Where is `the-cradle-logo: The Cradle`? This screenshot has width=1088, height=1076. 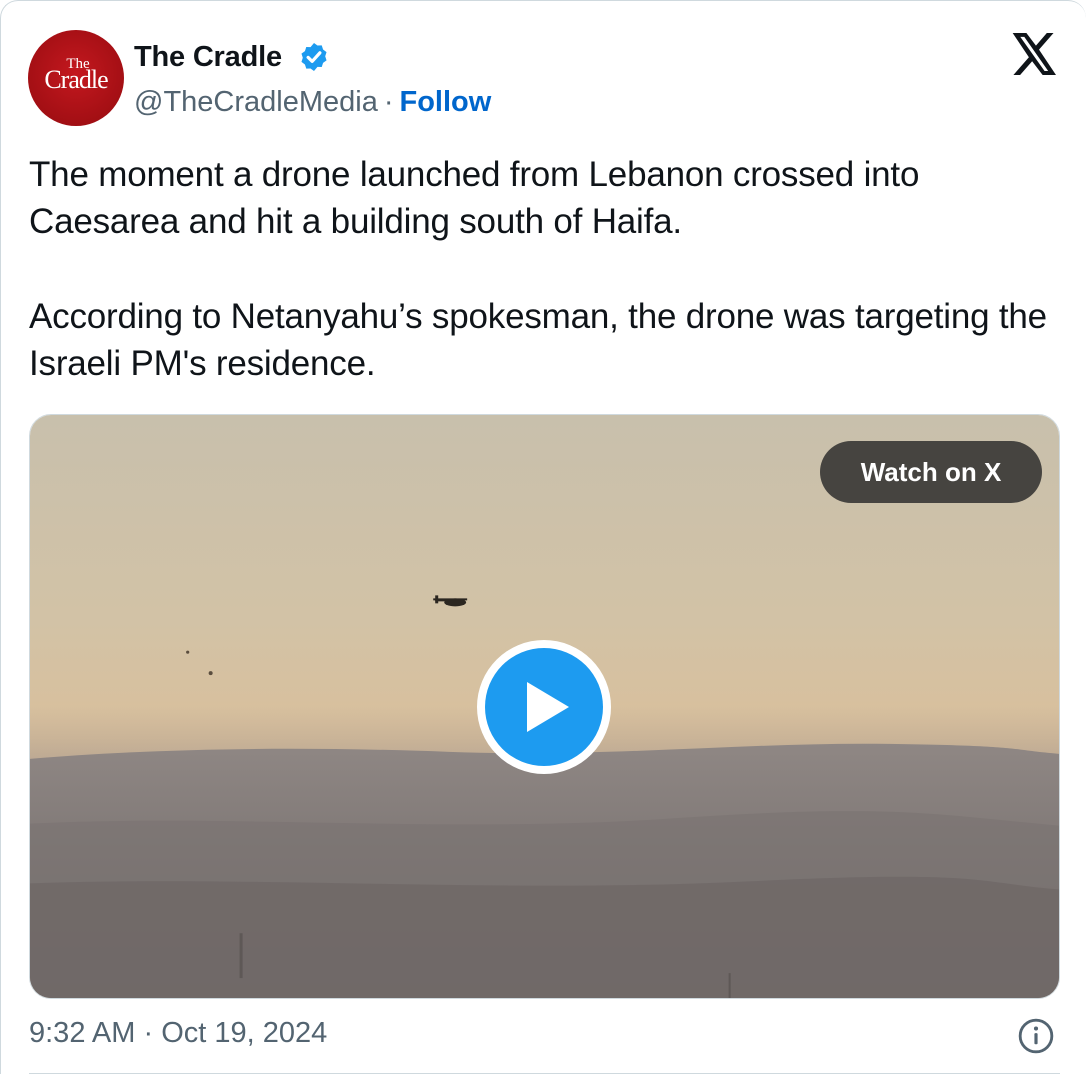
the-cradle-logo: The Cradle is located at coordinates (76, 75).